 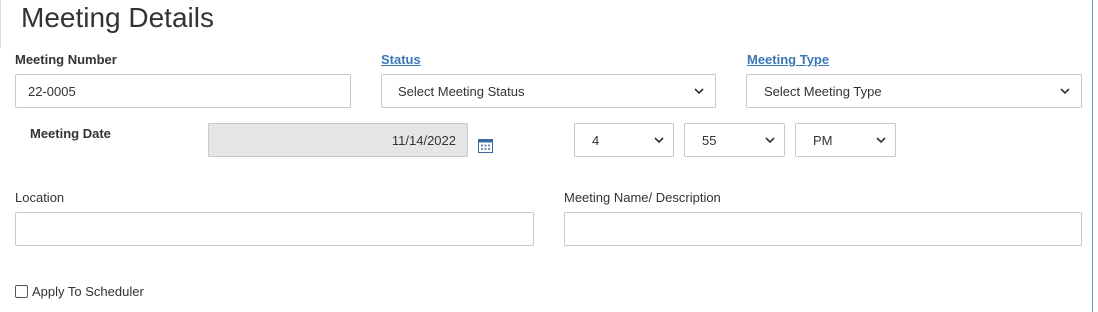 I want to click on meeting-date-value: 11/14/2022, so click(x=423, y=140).